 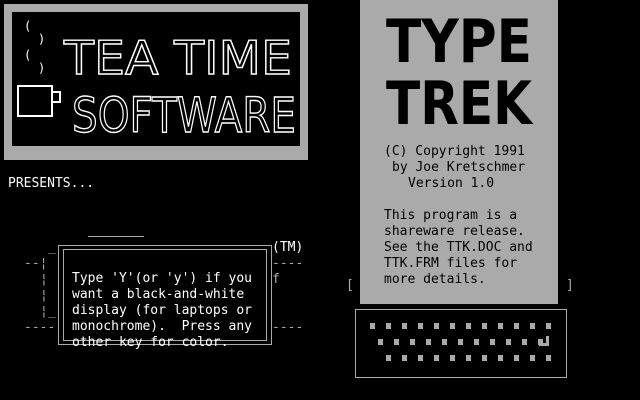 What do you see at coordinates (36, 263) in the screenshot?
I see `frame-ascii: --¦` at bounding box center [36, 263].